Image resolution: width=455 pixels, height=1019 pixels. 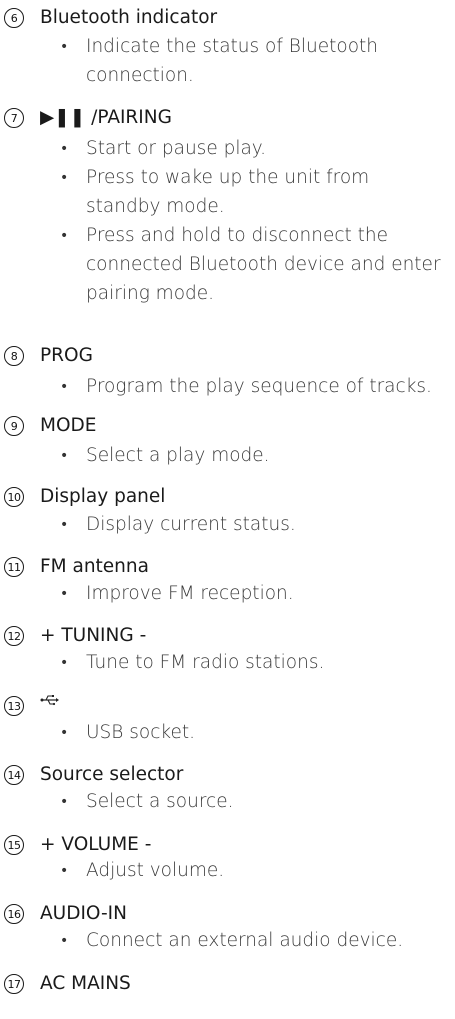 What do you see at coordinates (85, 983) in the screenshot?
I see `item-title: AC MAINS` at bounding box center [85, 983].